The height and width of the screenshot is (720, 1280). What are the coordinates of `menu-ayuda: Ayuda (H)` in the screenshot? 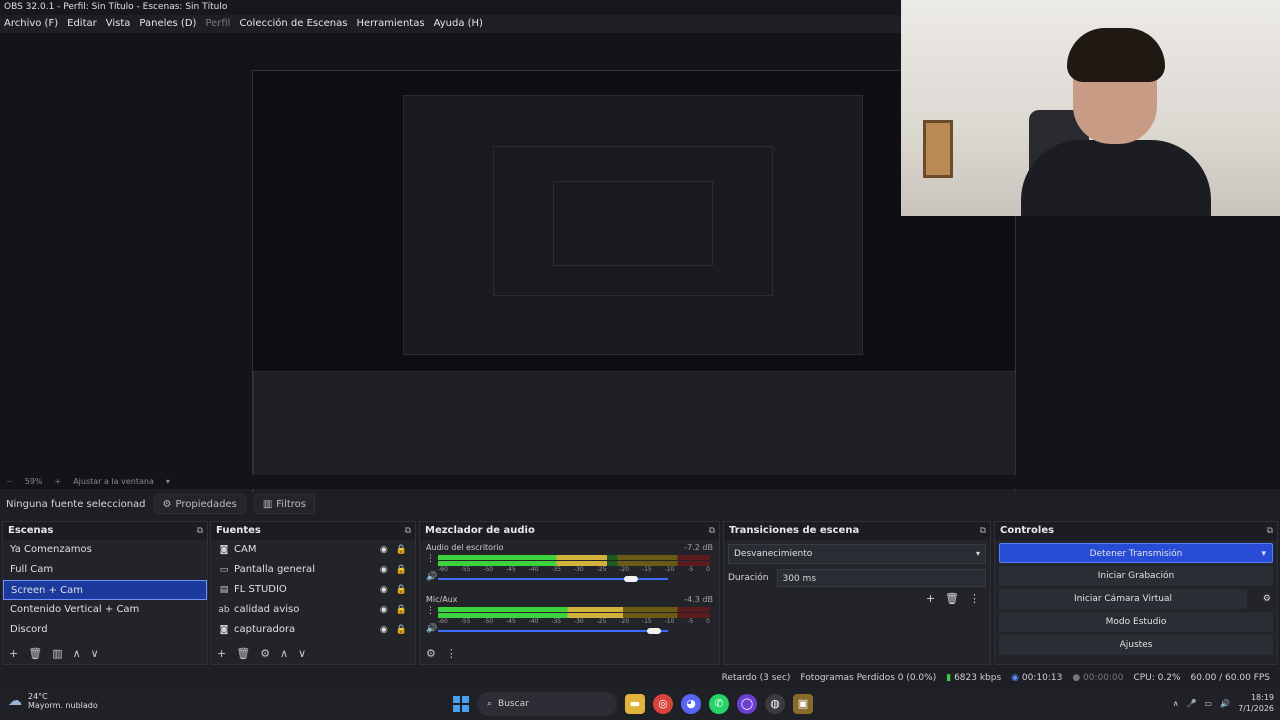 It's located at (458, 24).